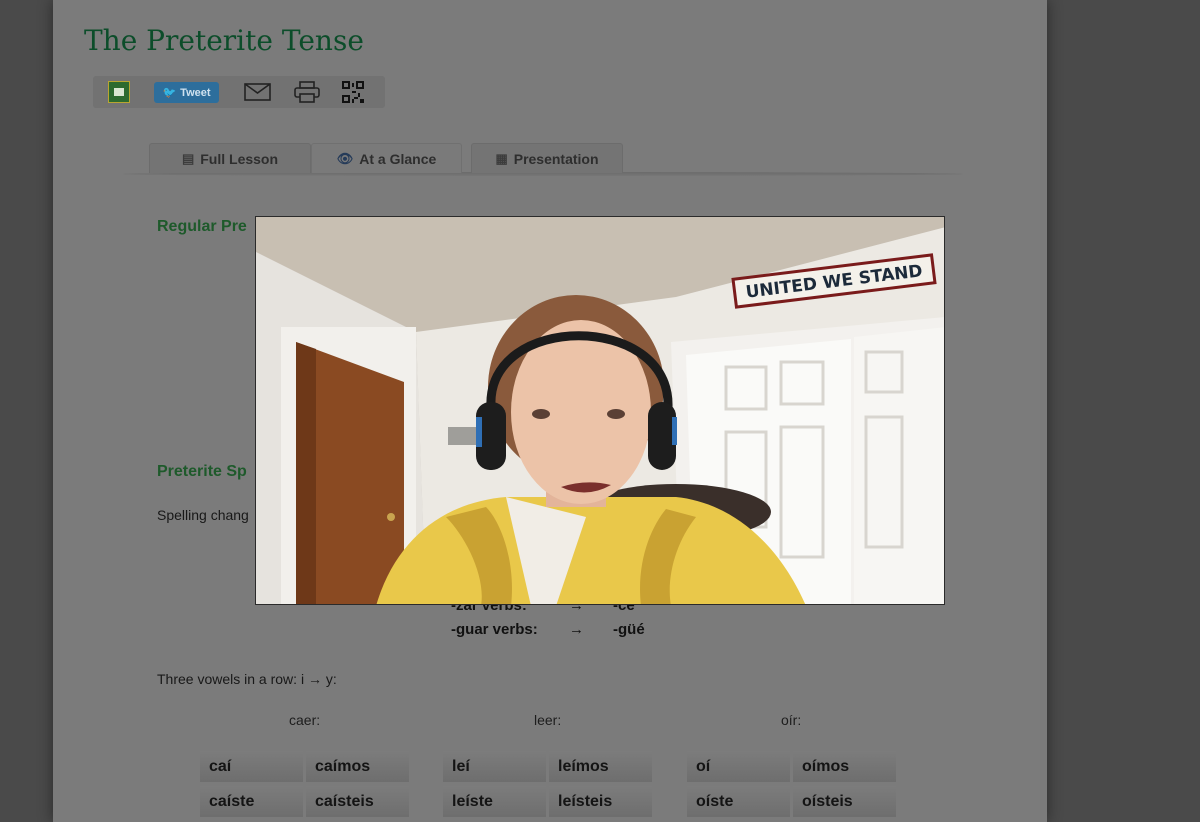  I want to click on tab-presentation: ▦ Presentation, so click(547, 158).